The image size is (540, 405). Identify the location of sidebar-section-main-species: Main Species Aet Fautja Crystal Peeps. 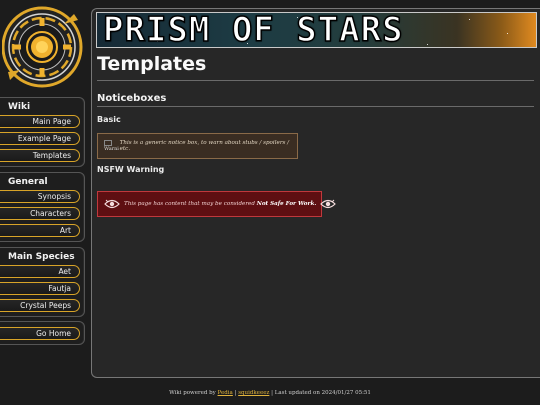
(42, 282).